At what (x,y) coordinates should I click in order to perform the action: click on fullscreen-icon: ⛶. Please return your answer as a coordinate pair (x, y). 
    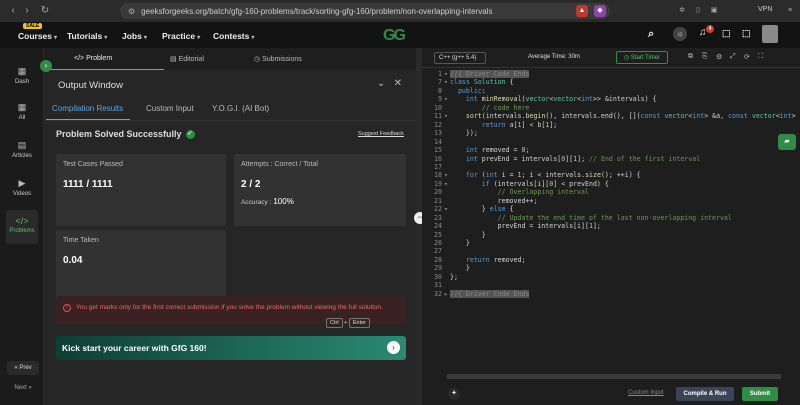
    Looking at the image, I should click on (760, 57).